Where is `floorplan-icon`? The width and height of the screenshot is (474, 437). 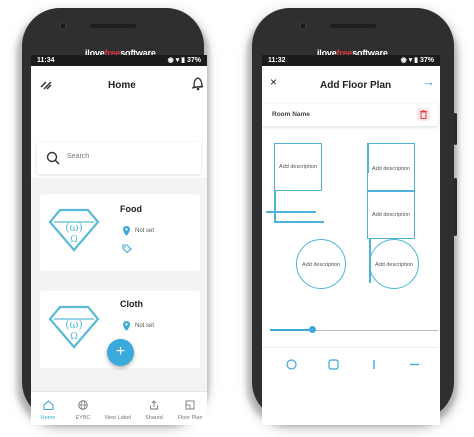
floorplan-icon is located at coordinates (190, 405).